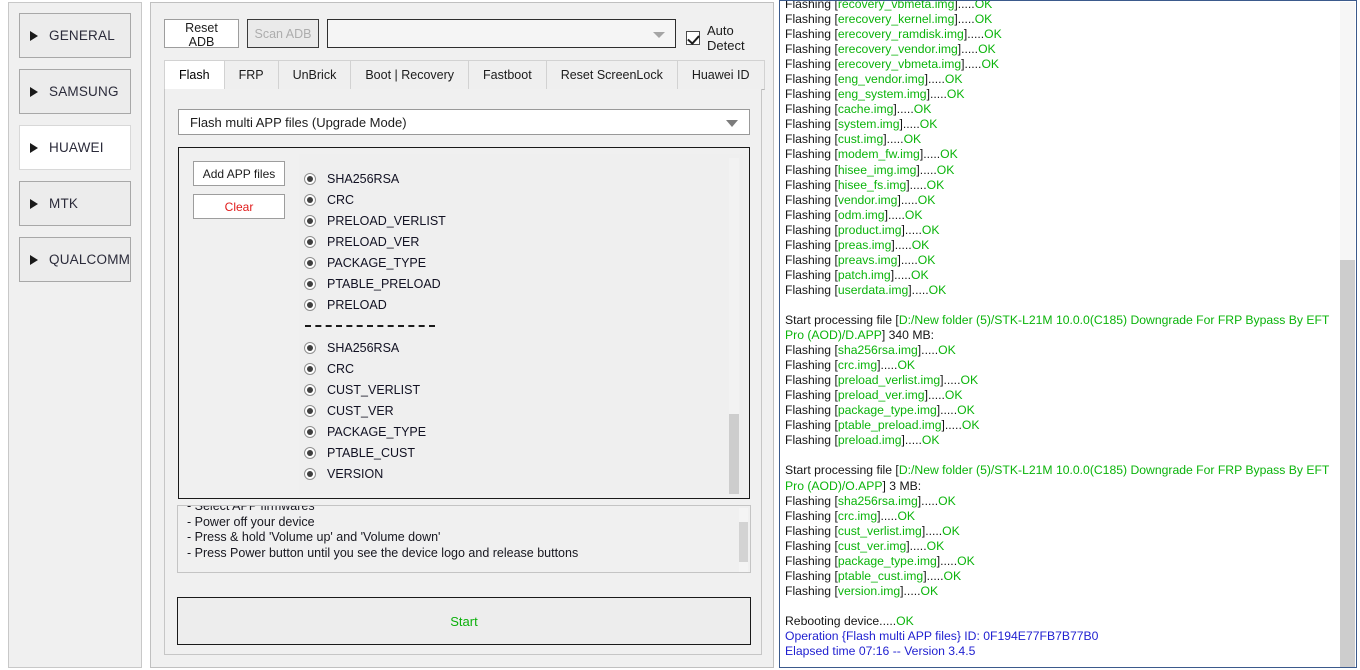 The image size is (1360, 670). I want to click on log-line: Flashing [crc.img].....OK, so click(1059, 365).